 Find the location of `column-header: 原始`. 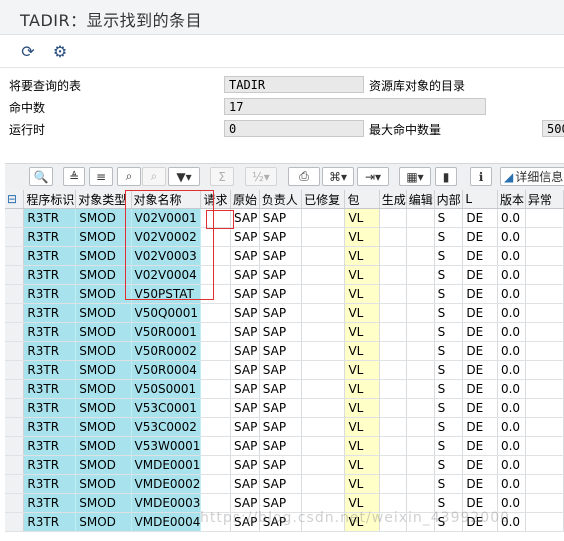

column-header: 原始 is located at coordinates (245, 199).